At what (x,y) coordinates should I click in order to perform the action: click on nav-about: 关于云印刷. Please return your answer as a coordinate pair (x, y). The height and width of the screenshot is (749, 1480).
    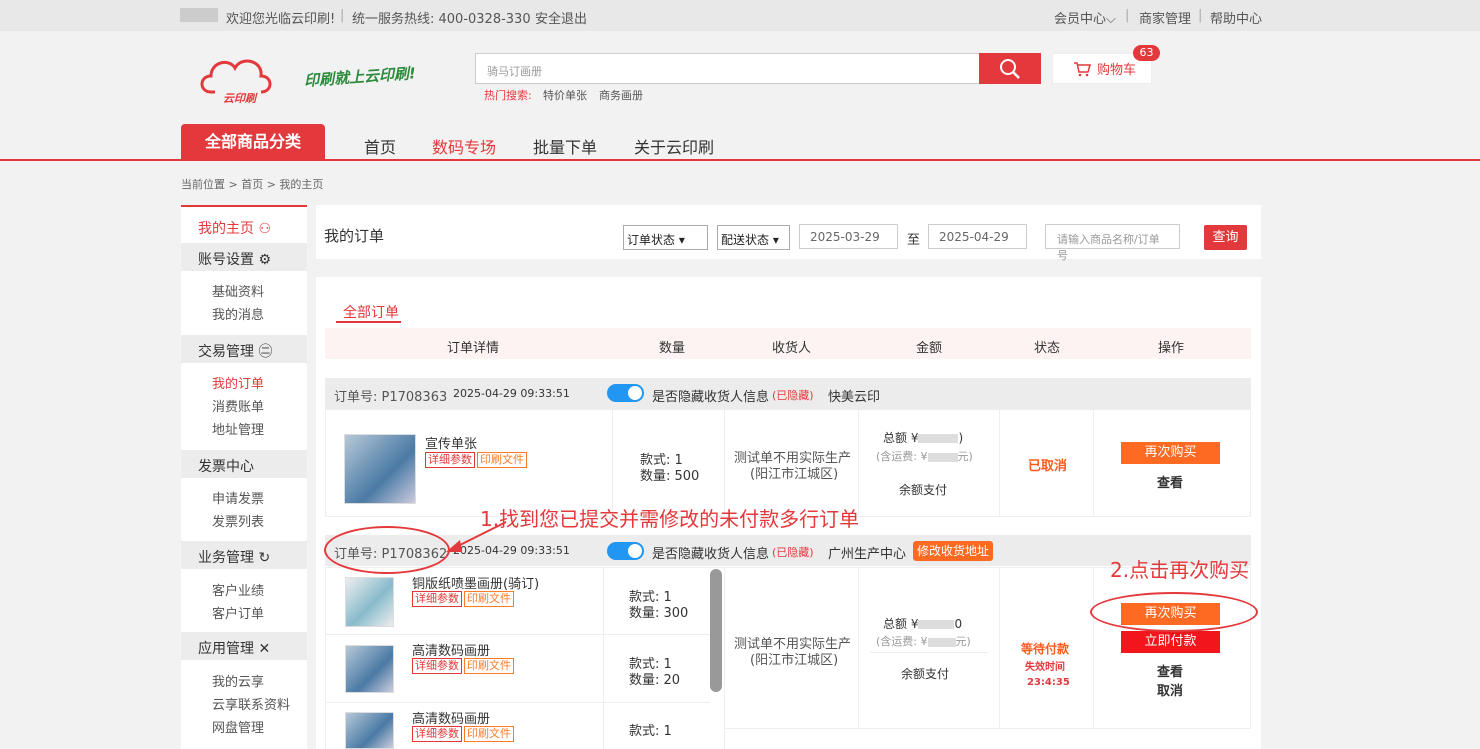
    Looking at the image, I should click on (674, 146).